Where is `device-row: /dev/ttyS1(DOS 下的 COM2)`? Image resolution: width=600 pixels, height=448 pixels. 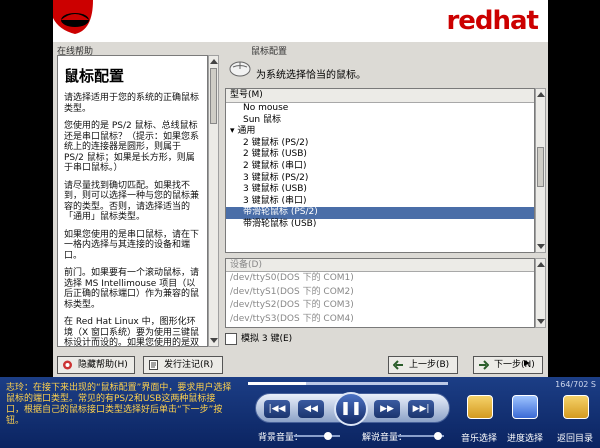 device-row: /dev/ttyS1(DOS 下的 COM2) is located at coordinates (380, 293).